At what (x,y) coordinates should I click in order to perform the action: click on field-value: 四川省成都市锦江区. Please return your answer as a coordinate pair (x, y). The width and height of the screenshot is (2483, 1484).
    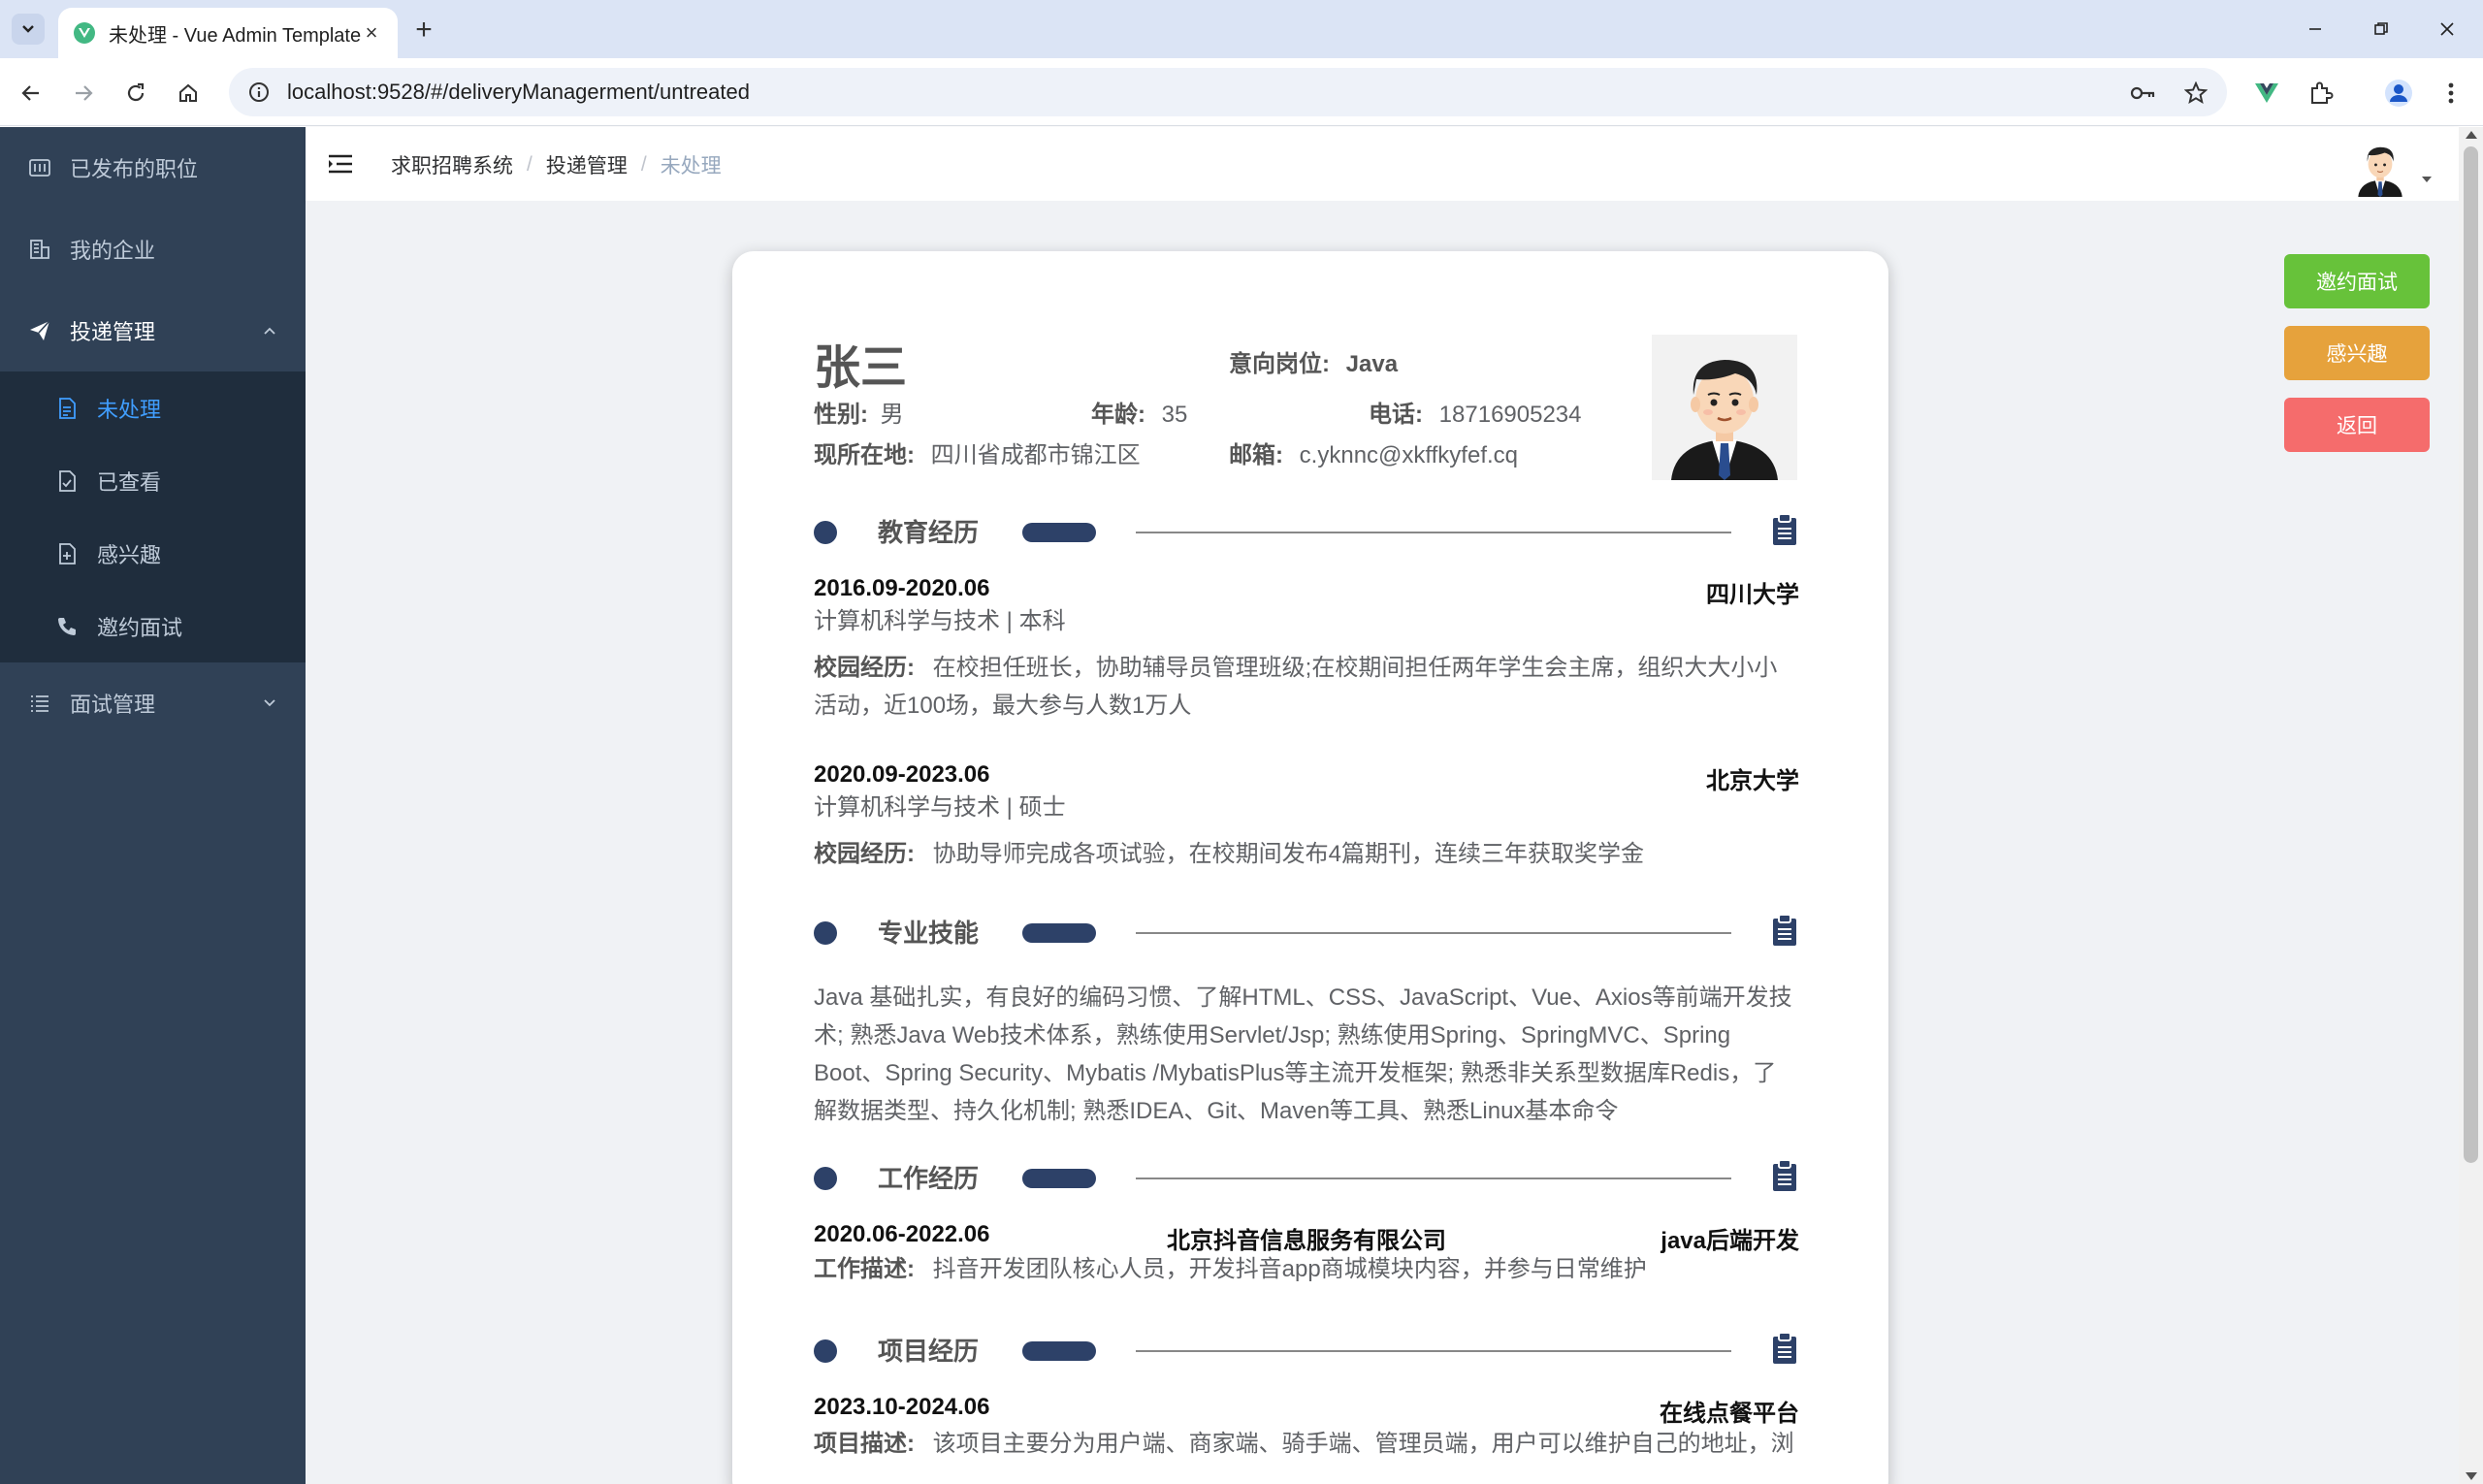
    Looking at the image, I should click on (1035, 455).